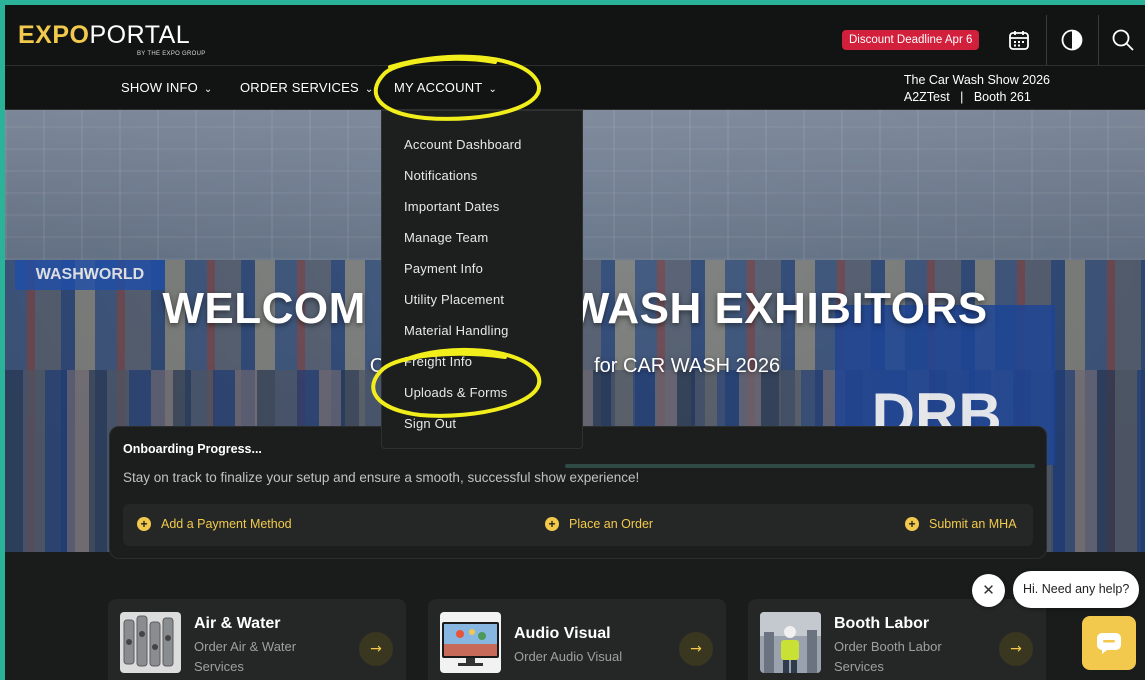 Image resolution: width=1145 pixels, height=680 pixels. What do you see at coordinates (1072, 40) in the screenshot?
I see `contrast-icon` at bounding box center [1072, 40].